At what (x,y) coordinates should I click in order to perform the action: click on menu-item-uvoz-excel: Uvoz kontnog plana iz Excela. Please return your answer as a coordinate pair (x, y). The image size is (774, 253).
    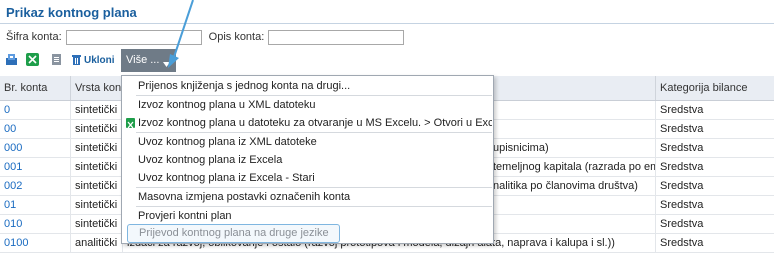
    Looking at the image, I should click on (307, 160).